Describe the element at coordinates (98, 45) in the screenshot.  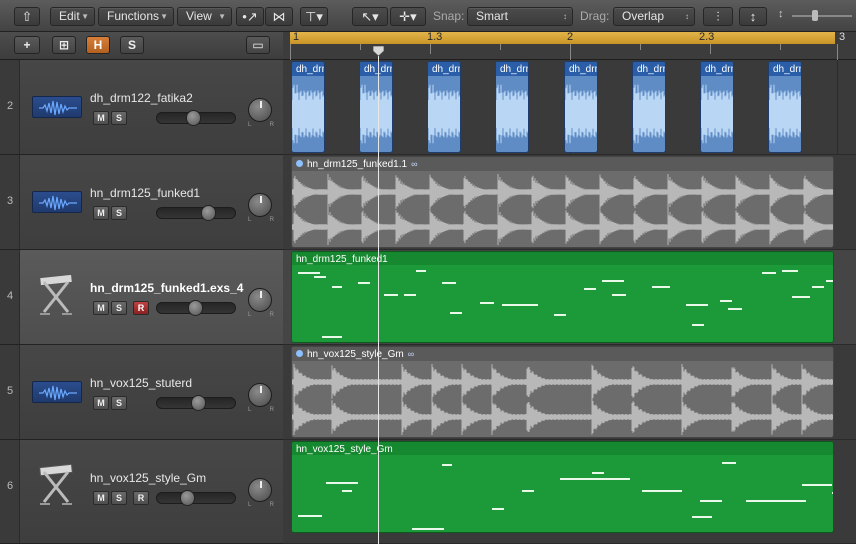
I see `hide-button: H` at that location.